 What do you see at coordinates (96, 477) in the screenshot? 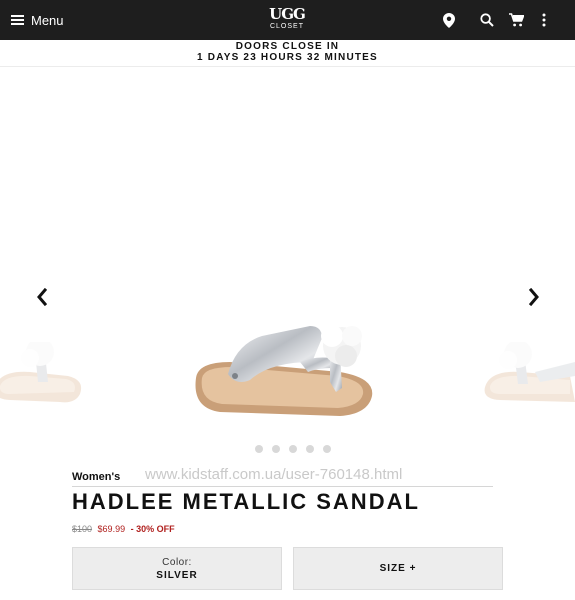
I see `product-category: Women's` at bounding box center [96, 477].